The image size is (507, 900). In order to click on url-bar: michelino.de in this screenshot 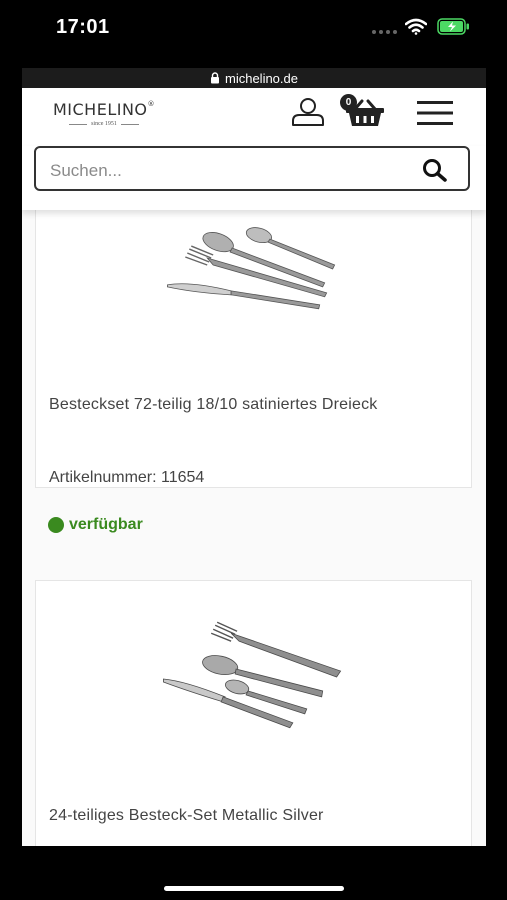, I will do `click(254, 78)`.